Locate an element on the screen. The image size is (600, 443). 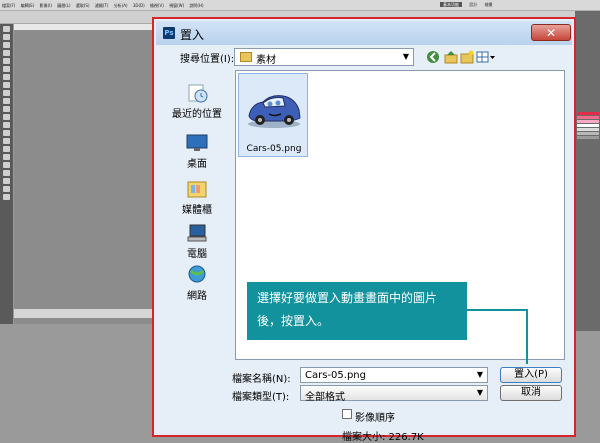
place-recent: 最近的位置 is located at coordinates (197, 101).